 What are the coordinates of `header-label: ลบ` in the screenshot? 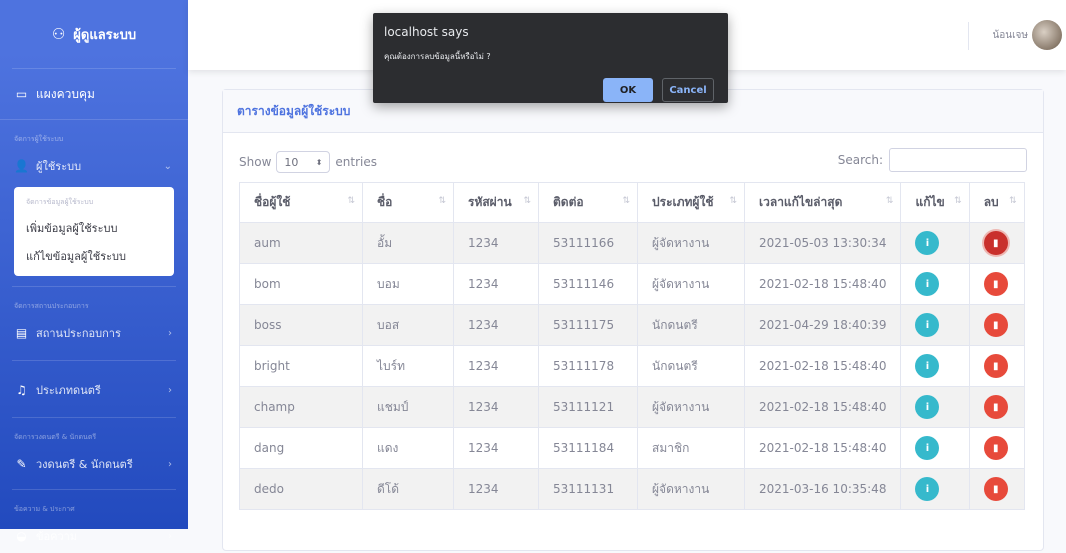 It's located at (991, 202).